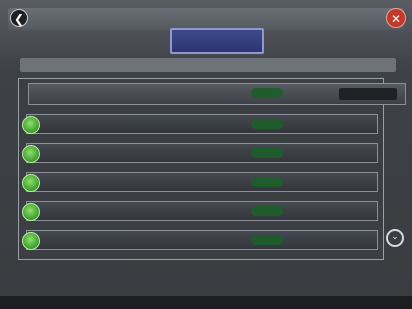  What do you see at coordinates (207, 19) in the screenshot?
I see `title-bar: ❮ ✕` at bounding box center [207, 19].